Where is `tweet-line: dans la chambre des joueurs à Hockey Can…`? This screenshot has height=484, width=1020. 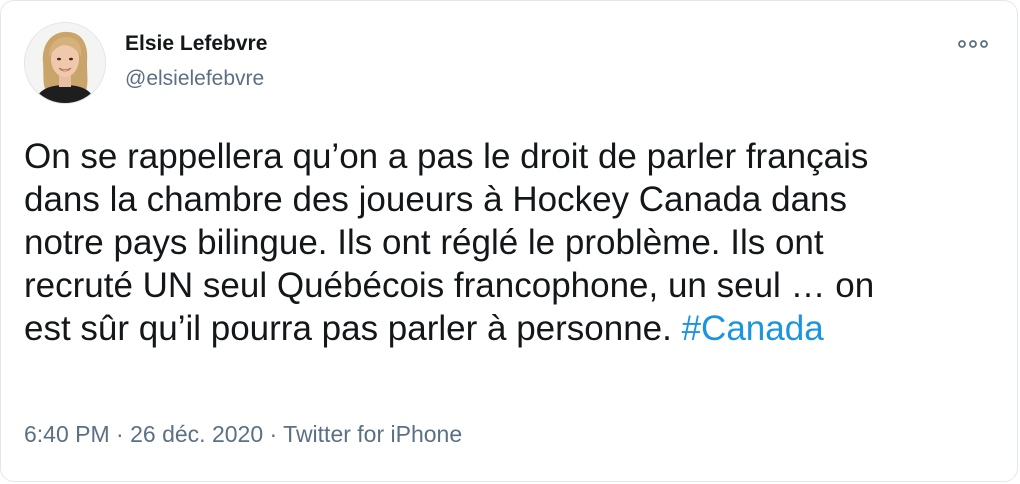
tweet-line: dans la chambre des joueurs à Hockey Can… is located at coordinates (435, 199).